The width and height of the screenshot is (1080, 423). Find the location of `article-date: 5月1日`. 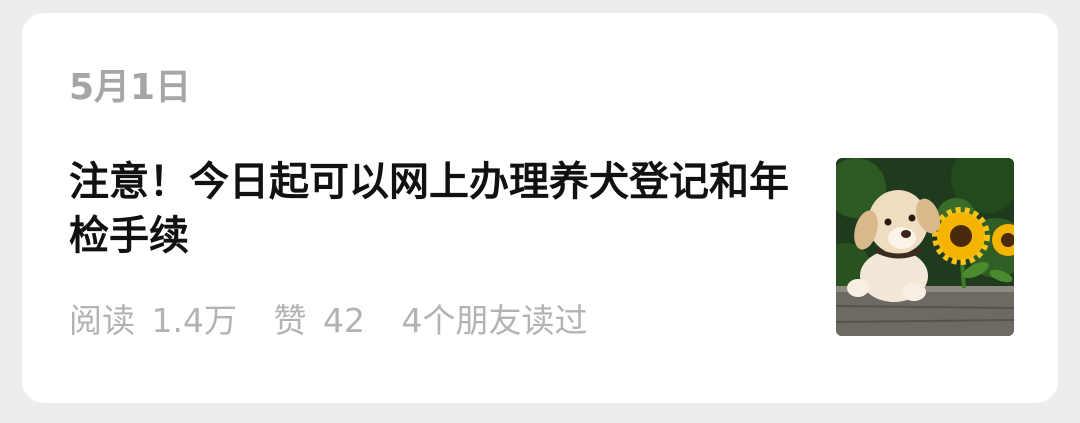

article-date: 5月1日 is located at coordinates (130, 87).